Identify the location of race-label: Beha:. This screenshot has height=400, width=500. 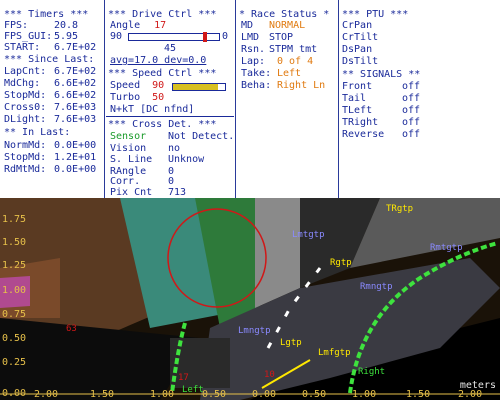
(256, 85).